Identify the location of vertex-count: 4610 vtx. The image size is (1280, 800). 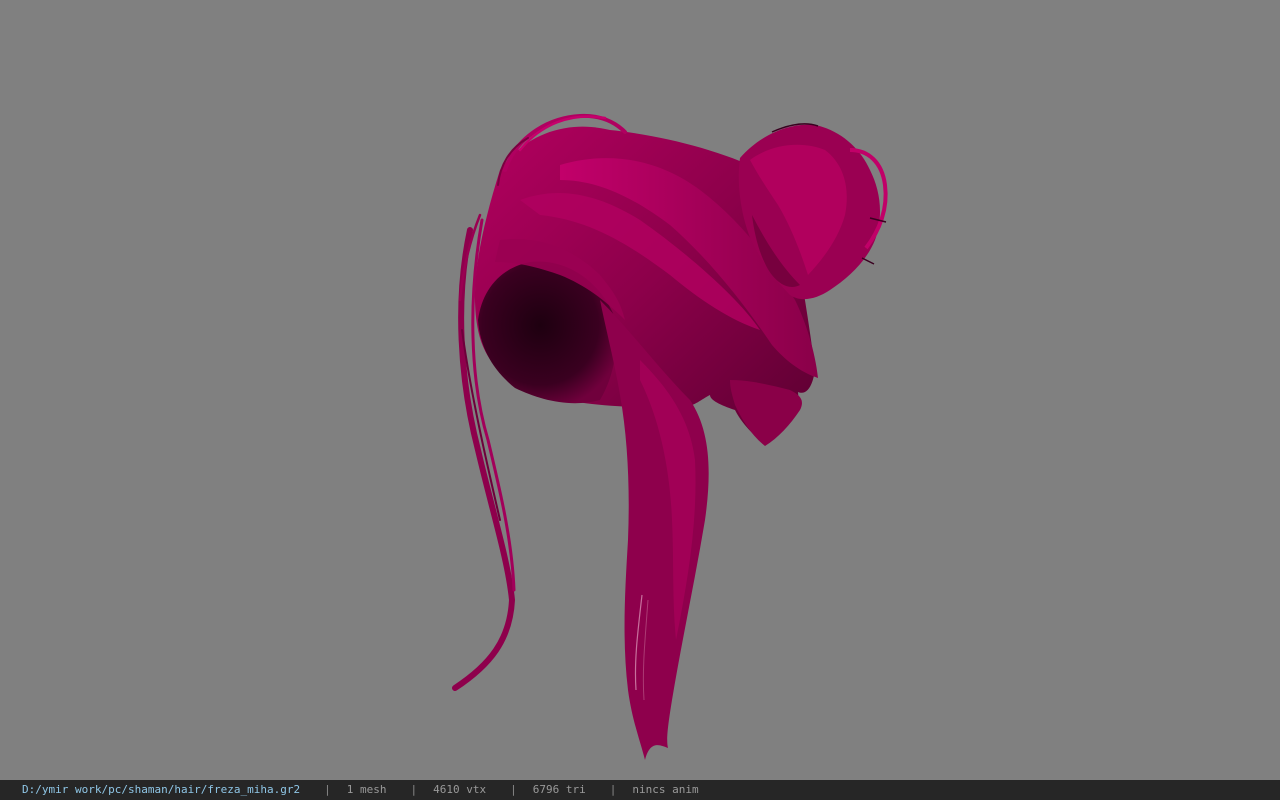
(460, 789).